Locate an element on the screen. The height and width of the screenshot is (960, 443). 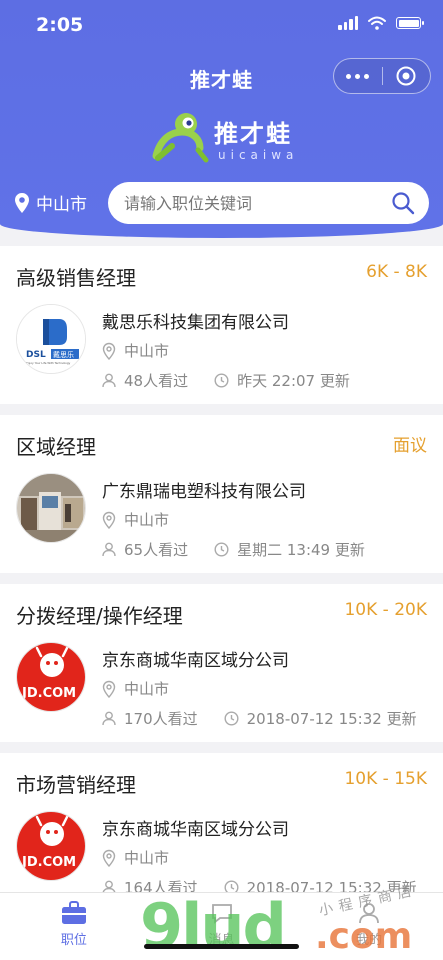
logo-title: 推才蛙 is located at coordinates (253, 134).